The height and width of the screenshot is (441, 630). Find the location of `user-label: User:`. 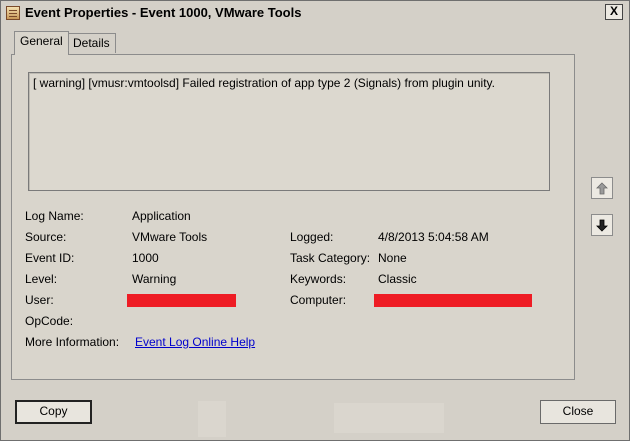

user-label: User: is located at coordinates (39, 300).